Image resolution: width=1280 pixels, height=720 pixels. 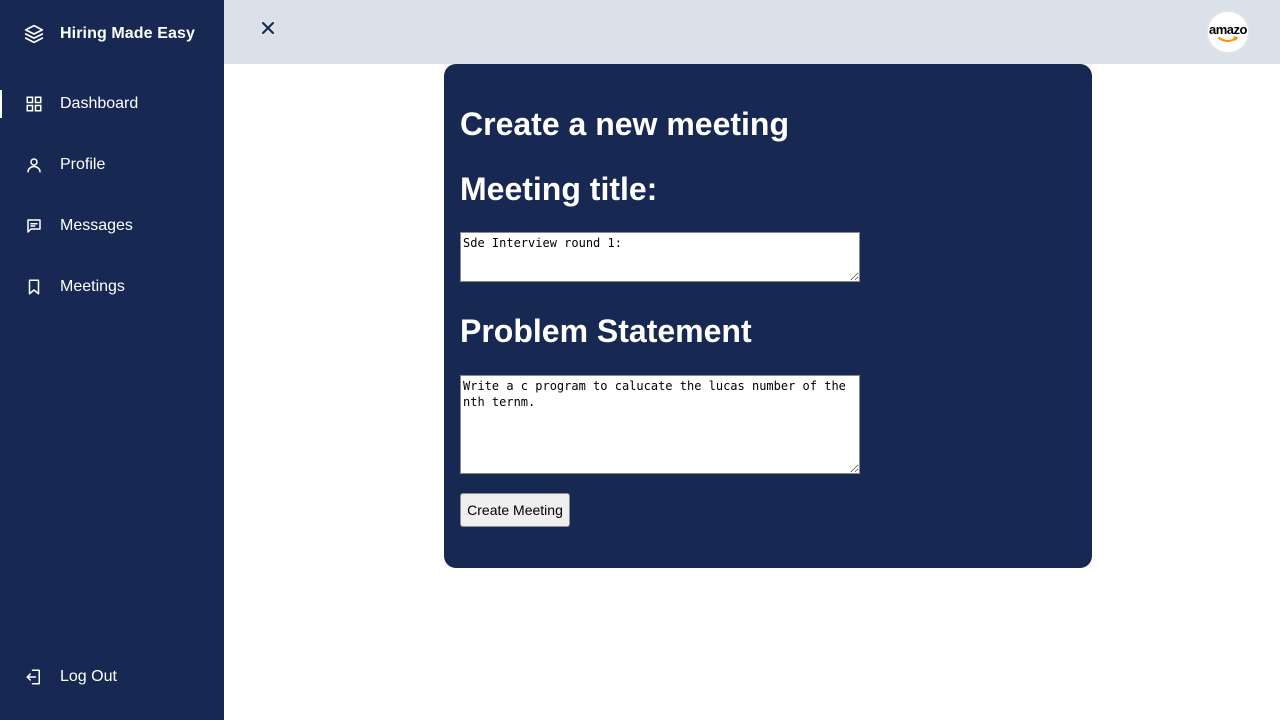 What do you see at coordinates (34, 677) in the screenshot?
I see `logout-icon` at bounding box center [34, 677].